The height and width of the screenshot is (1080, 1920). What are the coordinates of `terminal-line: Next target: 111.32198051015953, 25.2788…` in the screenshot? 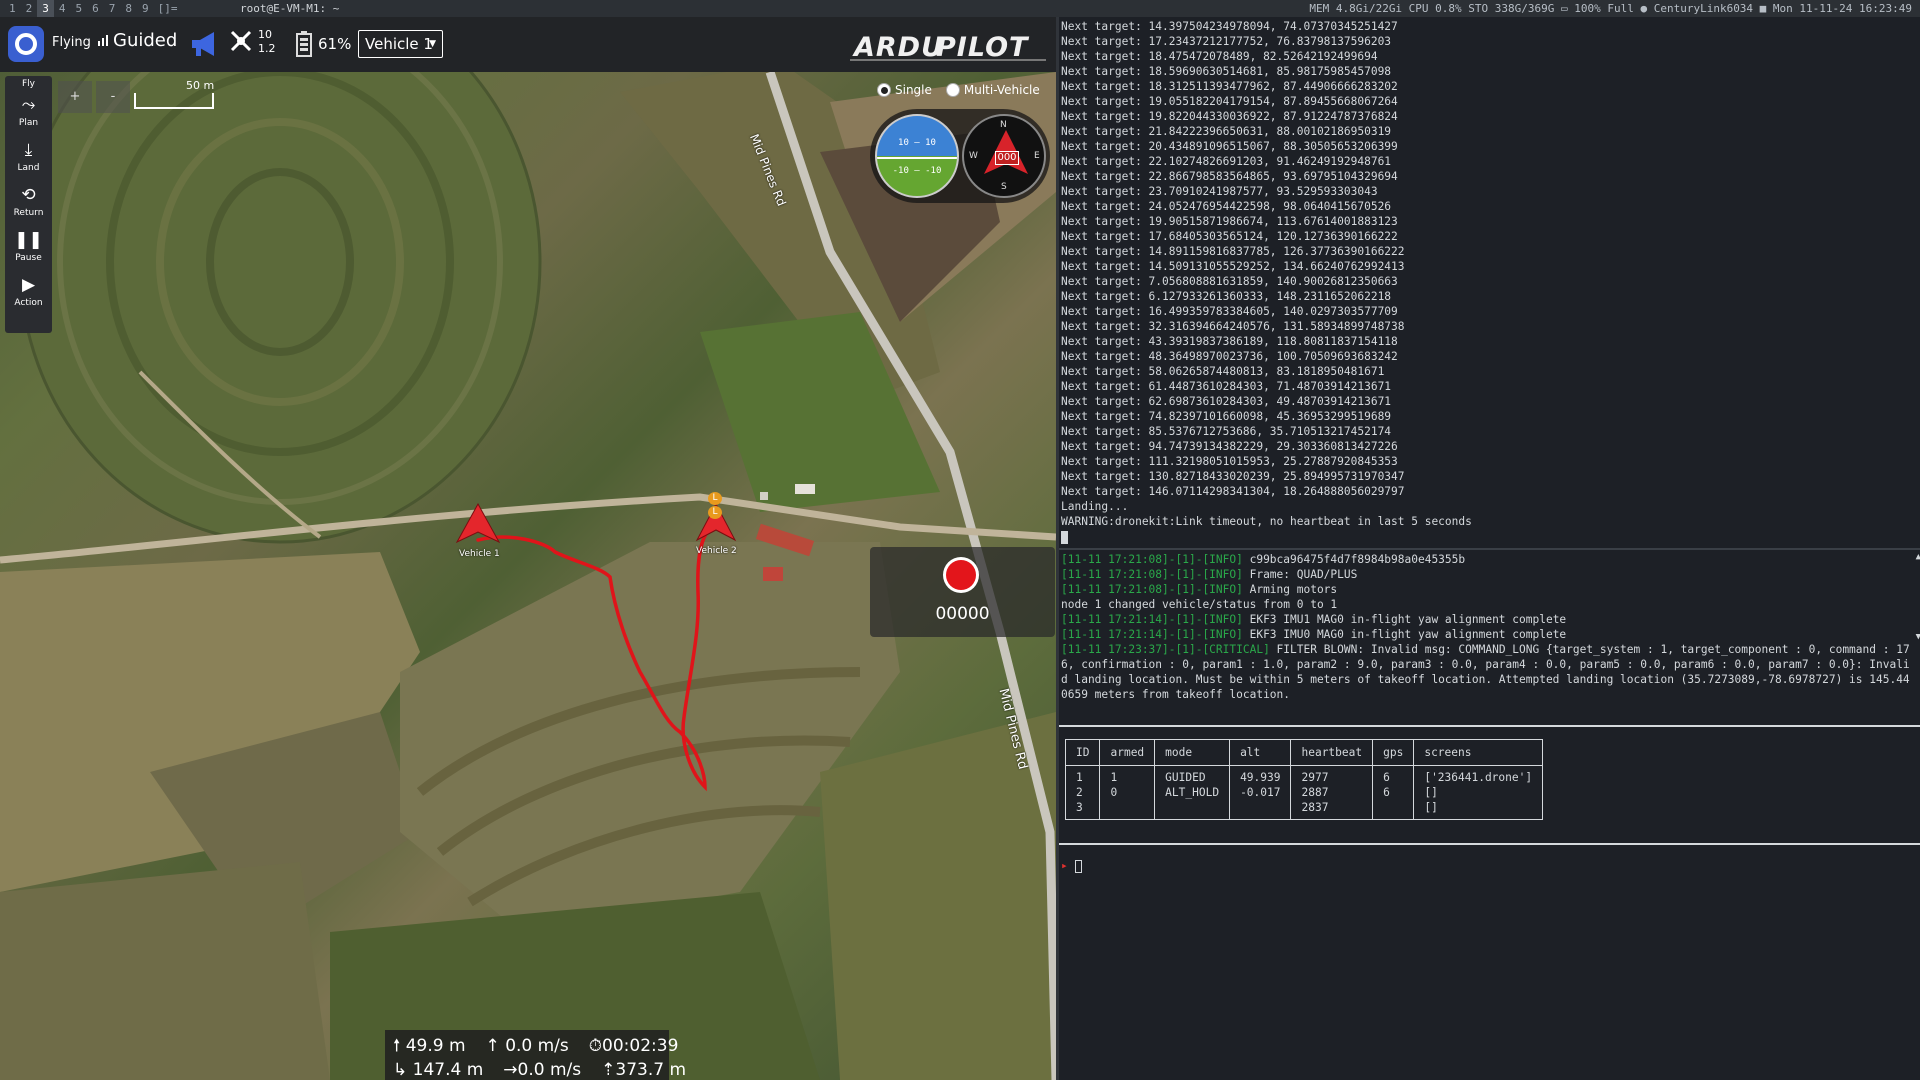 It's located at (1229, 461).